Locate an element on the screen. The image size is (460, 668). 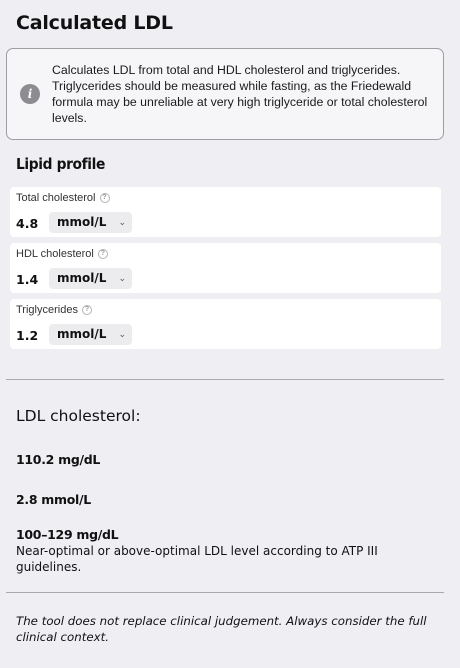
field-label: Total cholesterol is located at coordinates (56, 198).